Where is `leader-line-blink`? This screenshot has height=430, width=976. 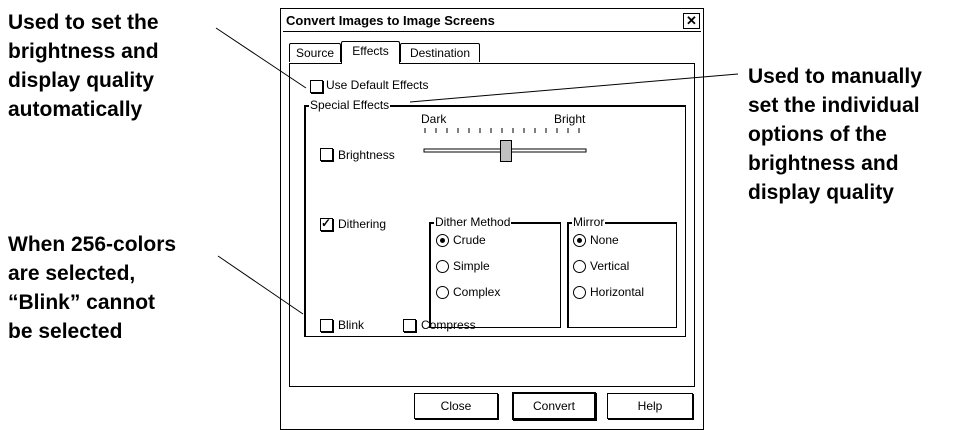
leader-line-blink is located at coordinates (260, 285).